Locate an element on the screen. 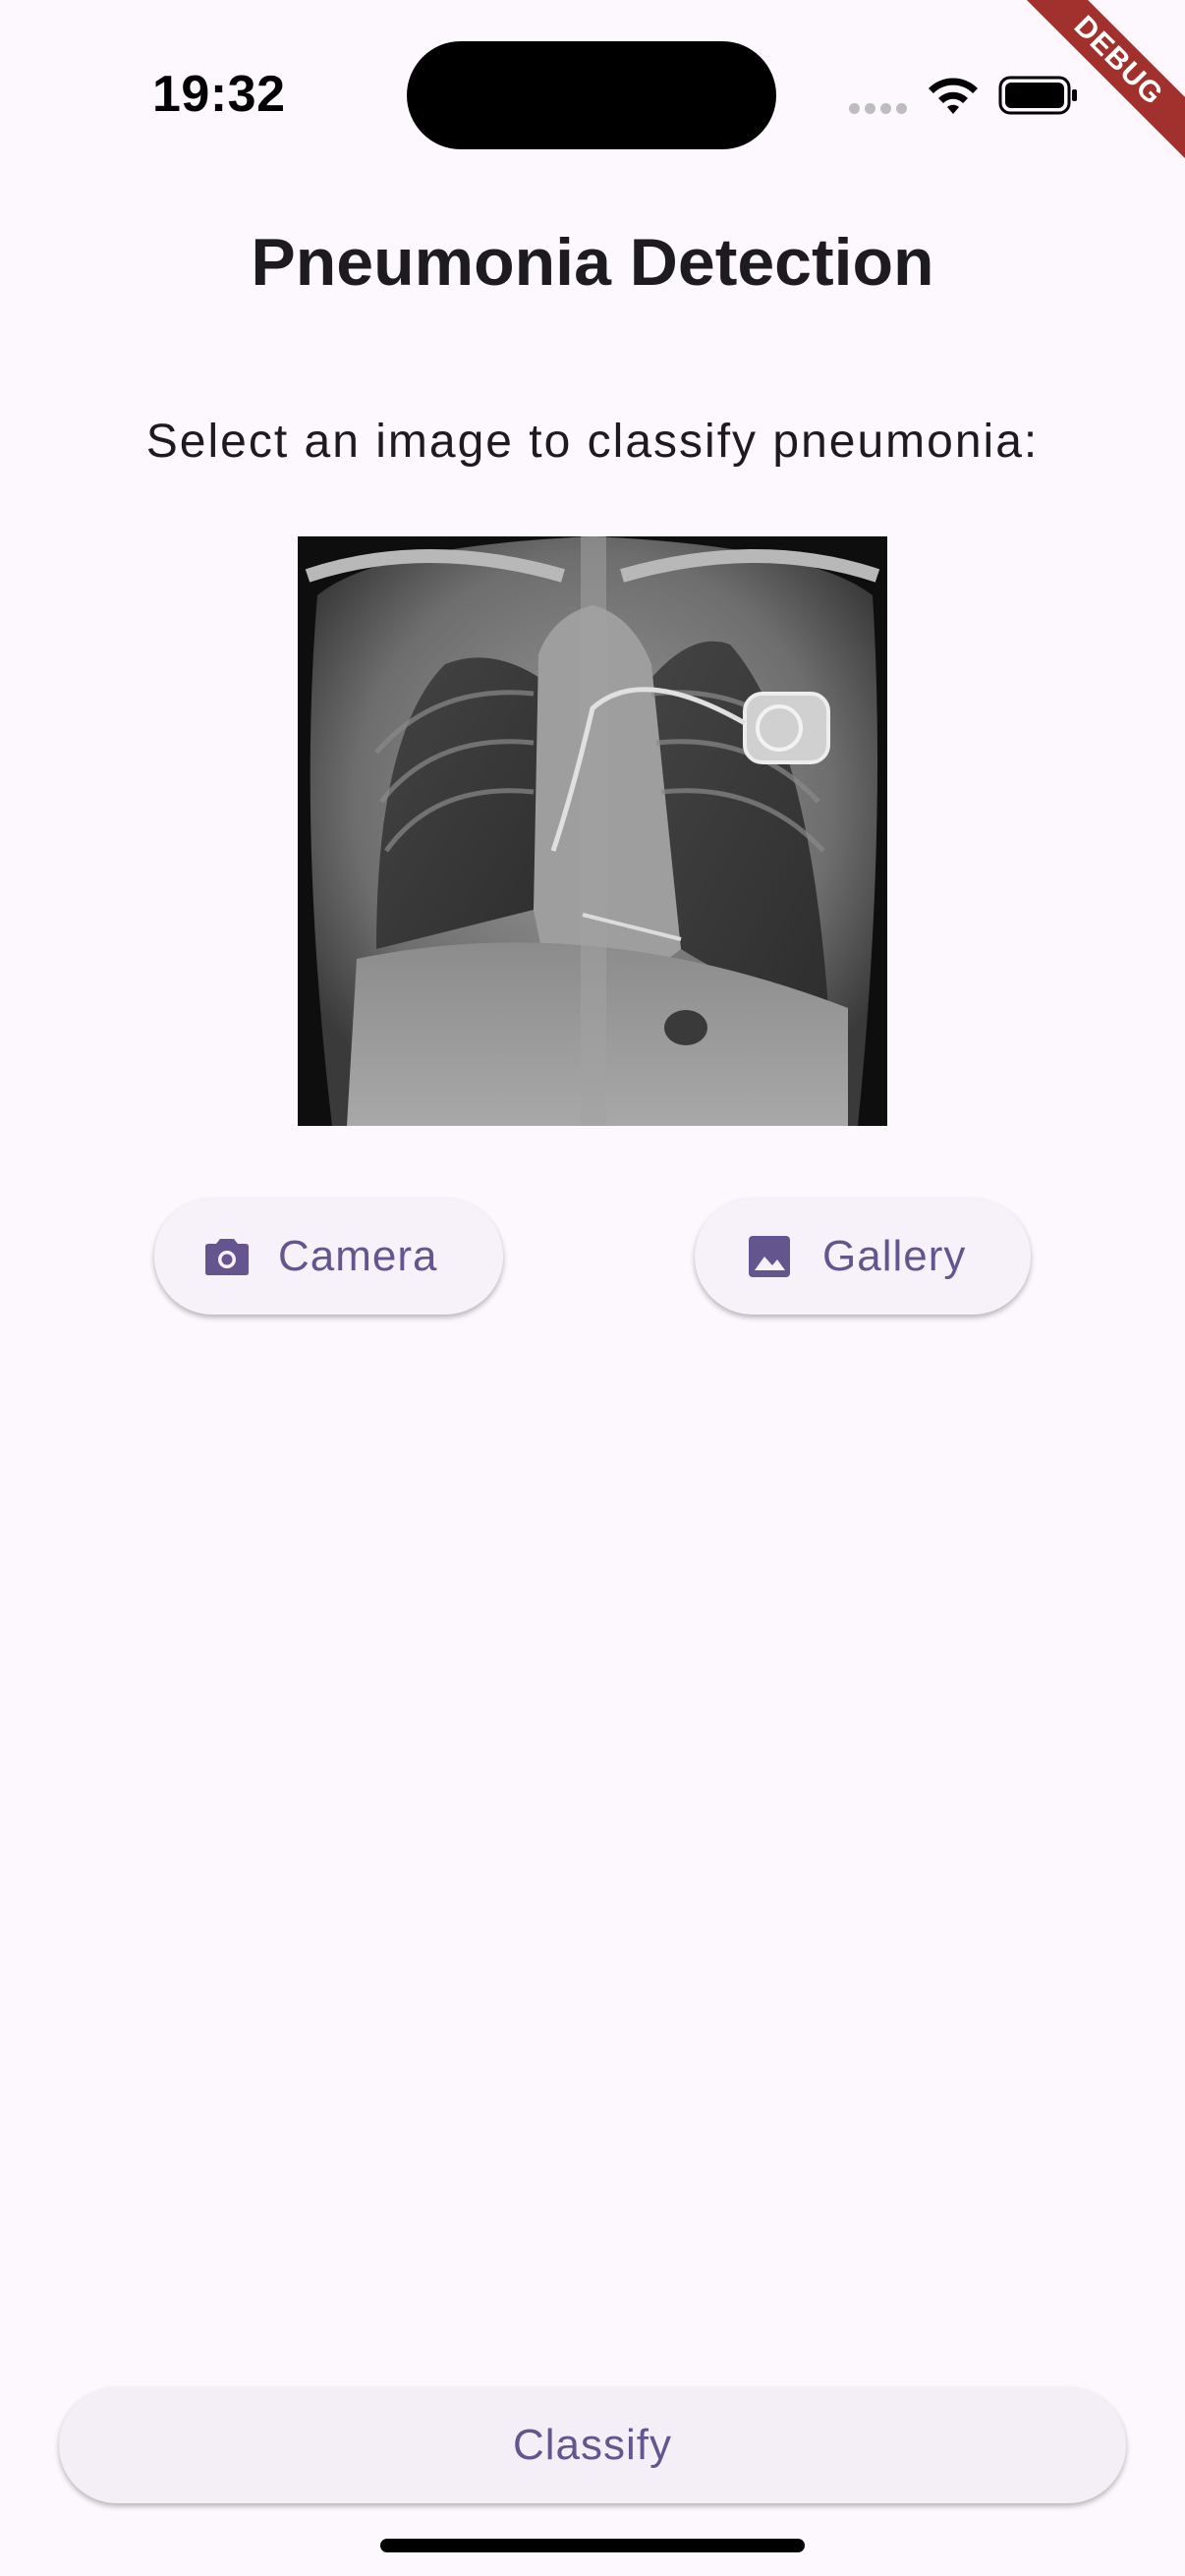  camera-icon is located at coordinates (227, 1257).